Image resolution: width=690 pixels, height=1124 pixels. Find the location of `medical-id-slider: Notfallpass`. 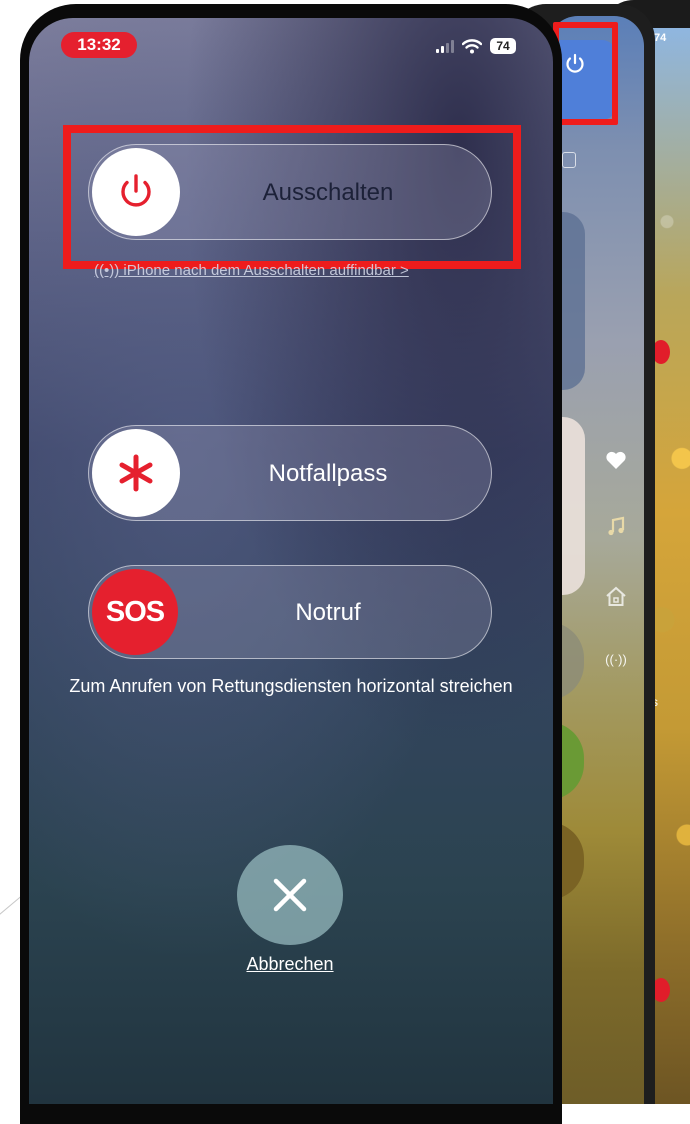

medical-id-slider: Notfallpass is located at coordinates (290, 473).